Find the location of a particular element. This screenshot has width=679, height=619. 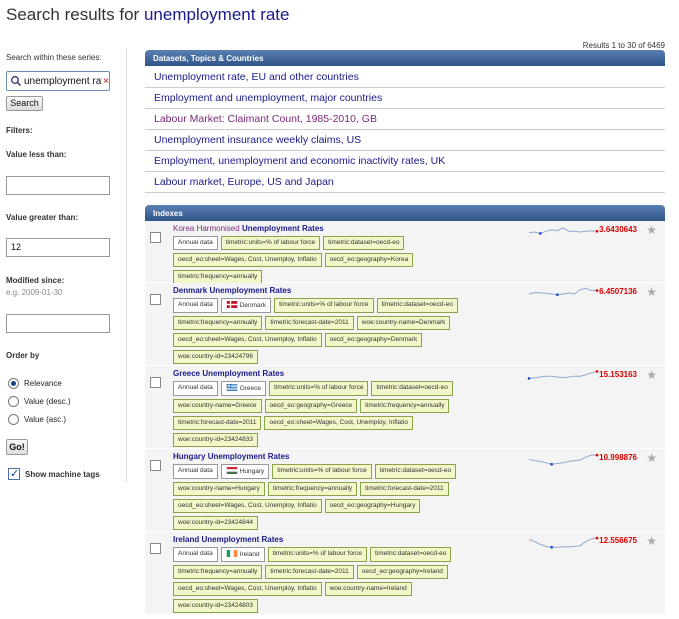

index-latest-value: 3.6430643 is located at coordinates (618, 229).